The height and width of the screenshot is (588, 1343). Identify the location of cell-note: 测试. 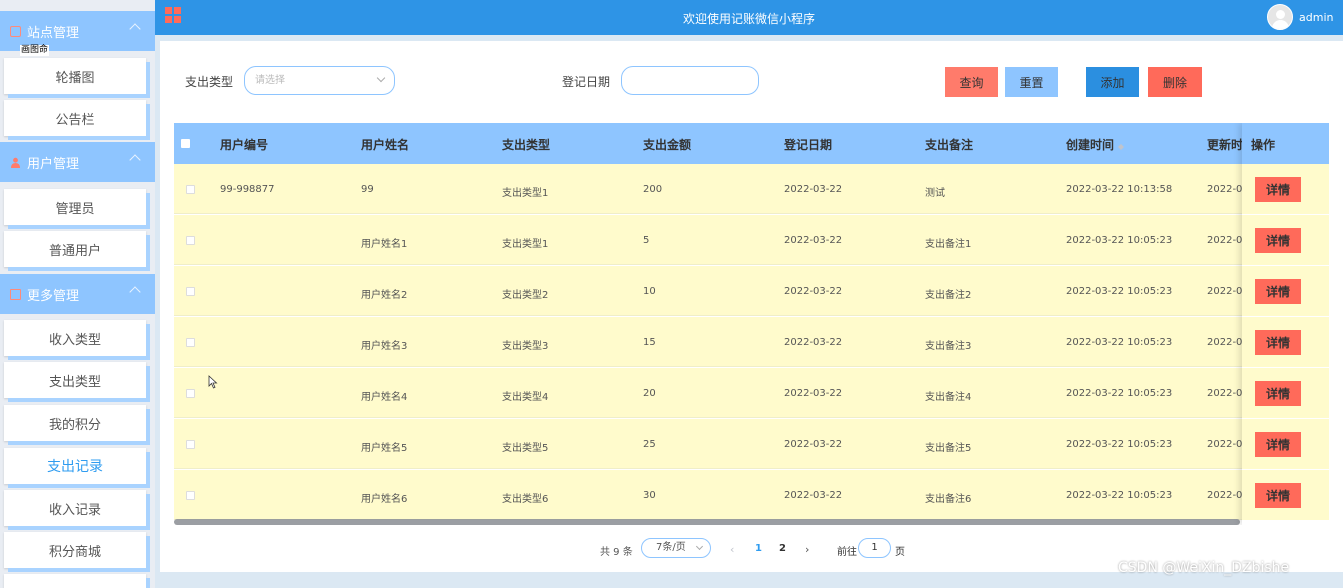
(935, 193).